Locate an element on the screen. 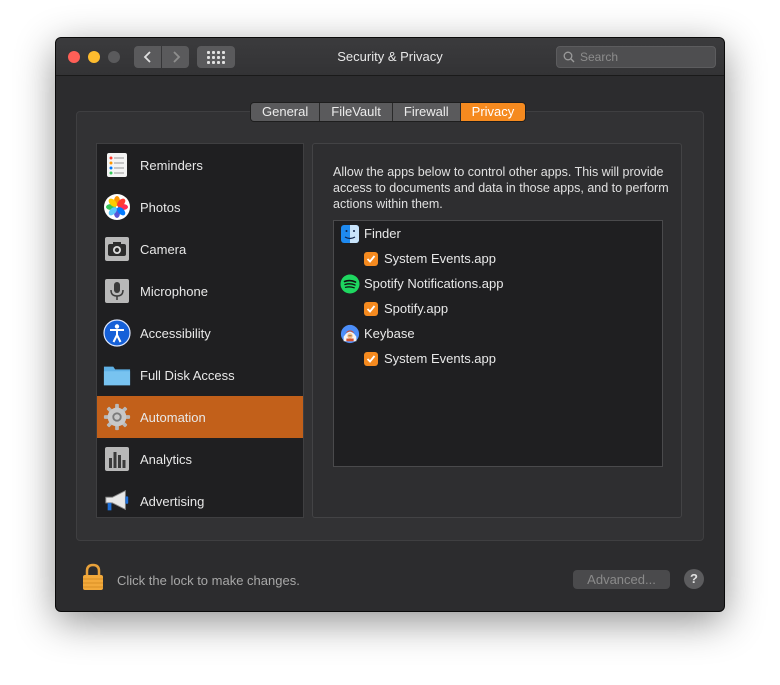 This screenshot has width=780, height=685. sidebar-item-full-disk-access: Full Disk Access is located at coordinates (200, 375).